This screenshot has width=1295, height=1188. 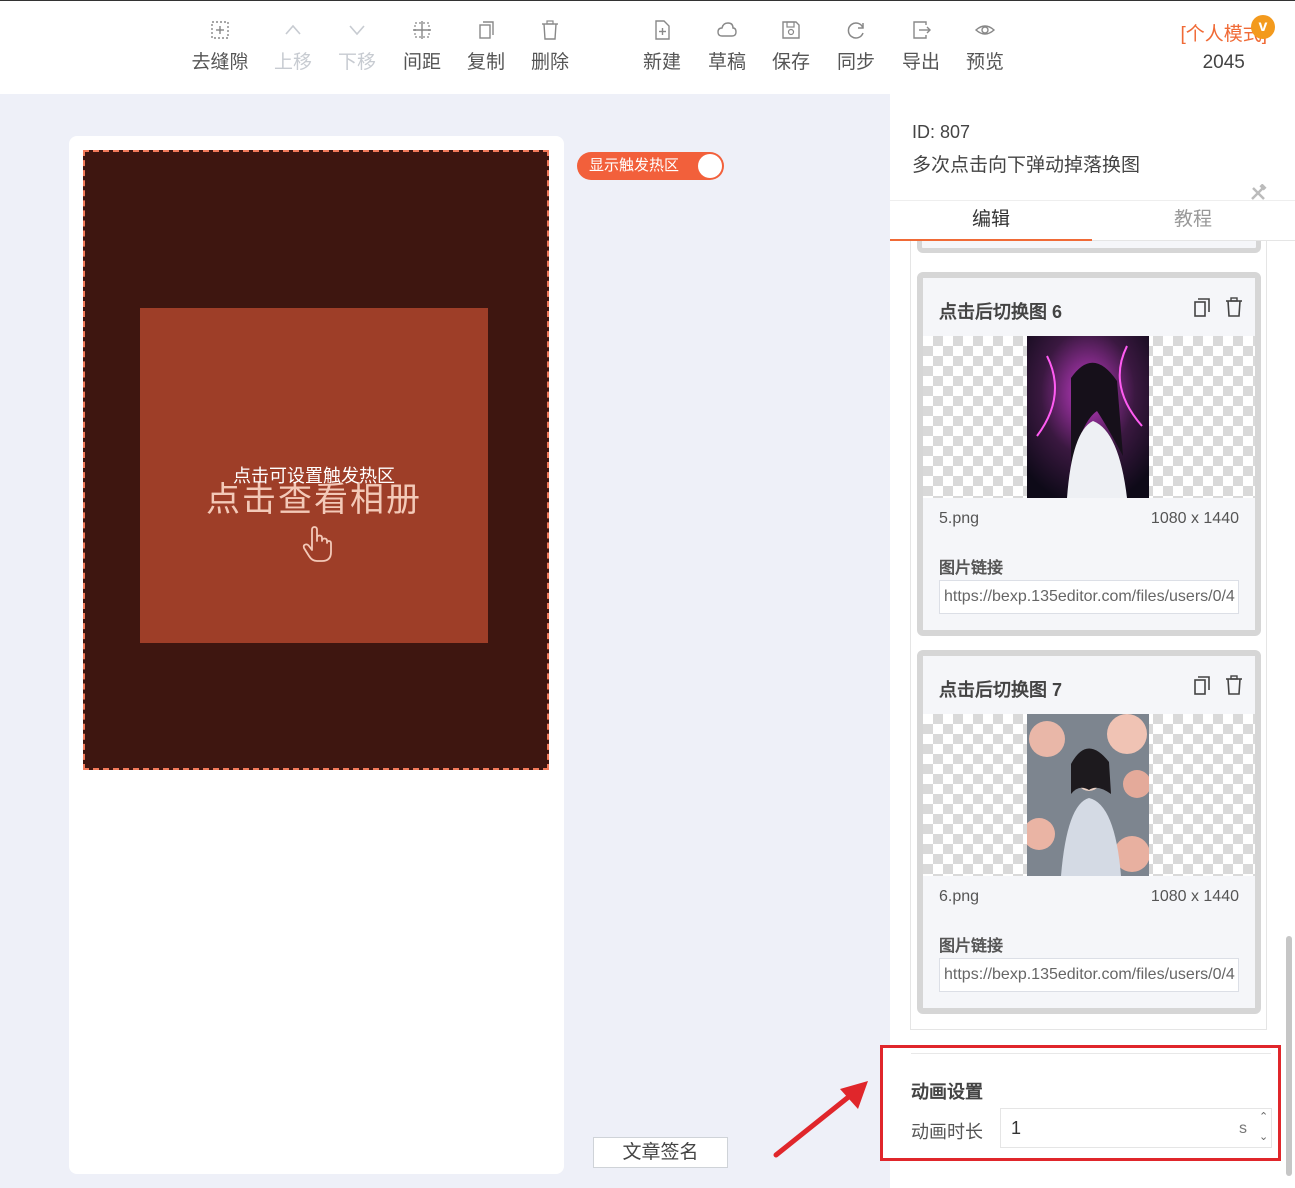 I want to click on copy-button: 复制, so click(x=486, y=46).